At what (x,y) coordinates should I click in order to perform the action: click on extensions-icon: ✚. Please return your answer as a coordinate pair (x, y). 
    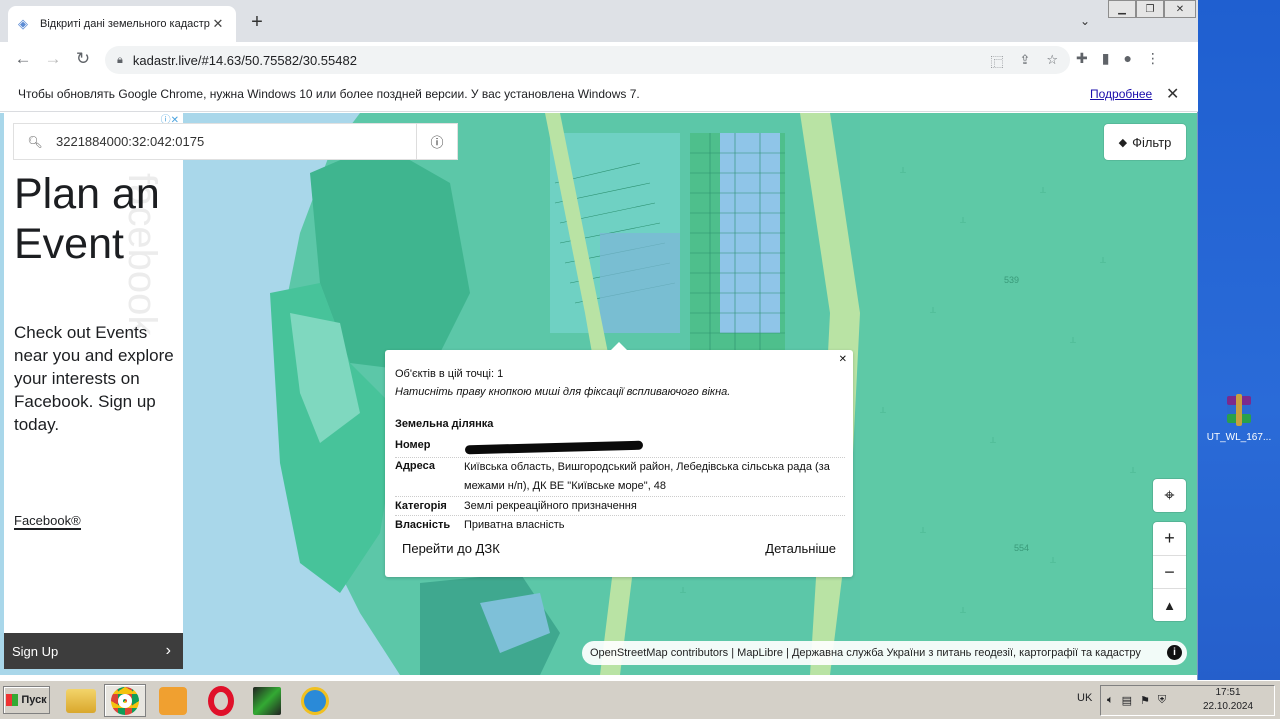
    Looking at the image, I should click on (1082, 58).